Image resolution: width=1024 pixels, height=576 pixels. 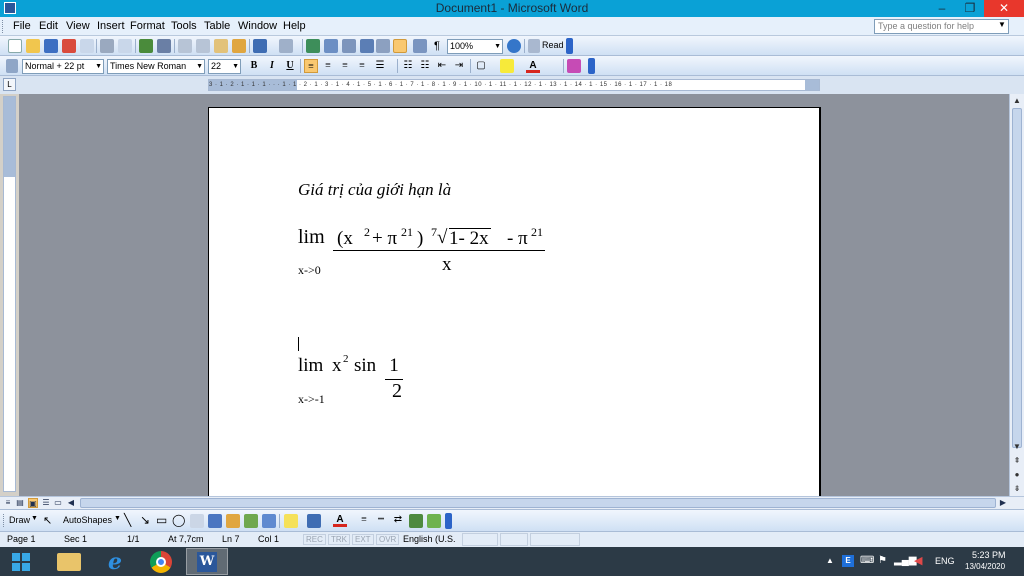 What do you see at coordinates (867, 560) in the screenshot?
I see `tray-keyboard-icon: ⌨` at bounding box center [867, 560].